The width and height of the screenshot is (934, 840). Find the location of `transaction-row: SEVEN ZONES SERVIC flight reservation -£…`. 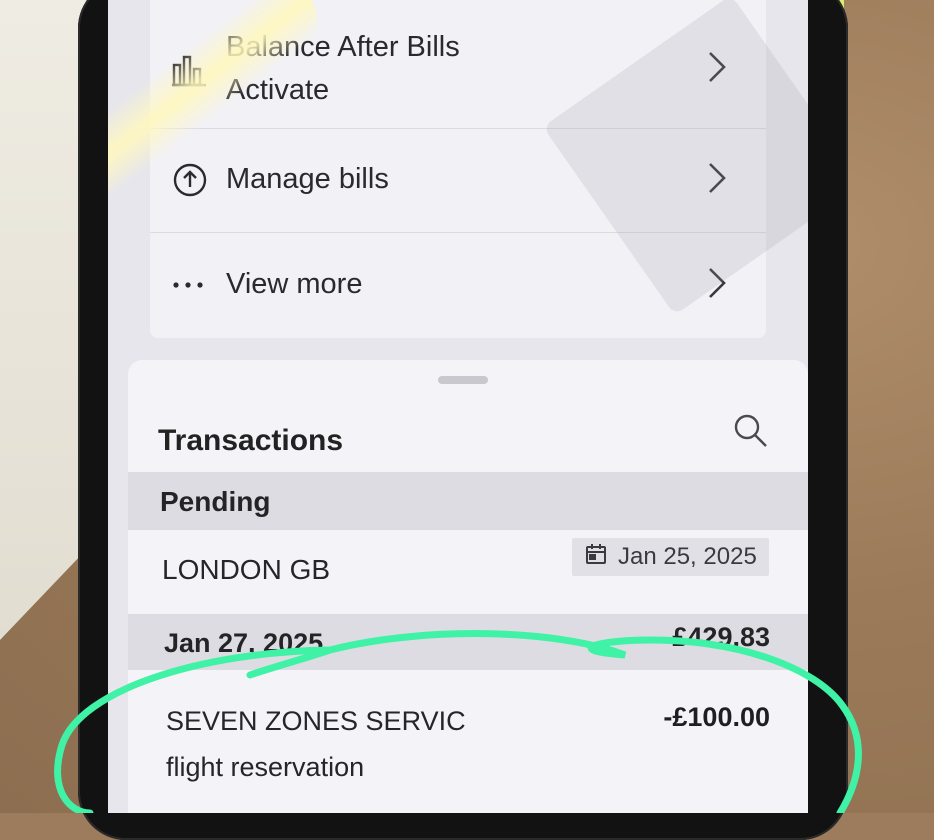

transaction-row: SEVEN ZONES SERVIC flight reservation -£… is located at coordinates (468, 735).